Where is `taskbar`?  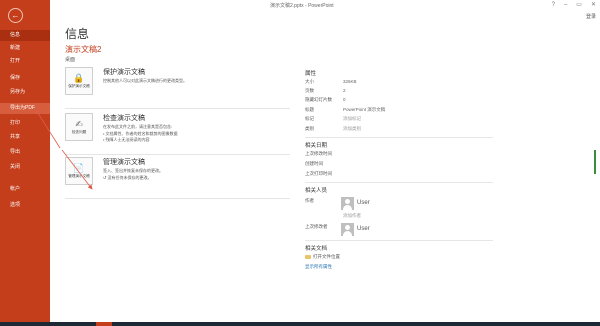 taskbar is located at coordinates (300, 324).